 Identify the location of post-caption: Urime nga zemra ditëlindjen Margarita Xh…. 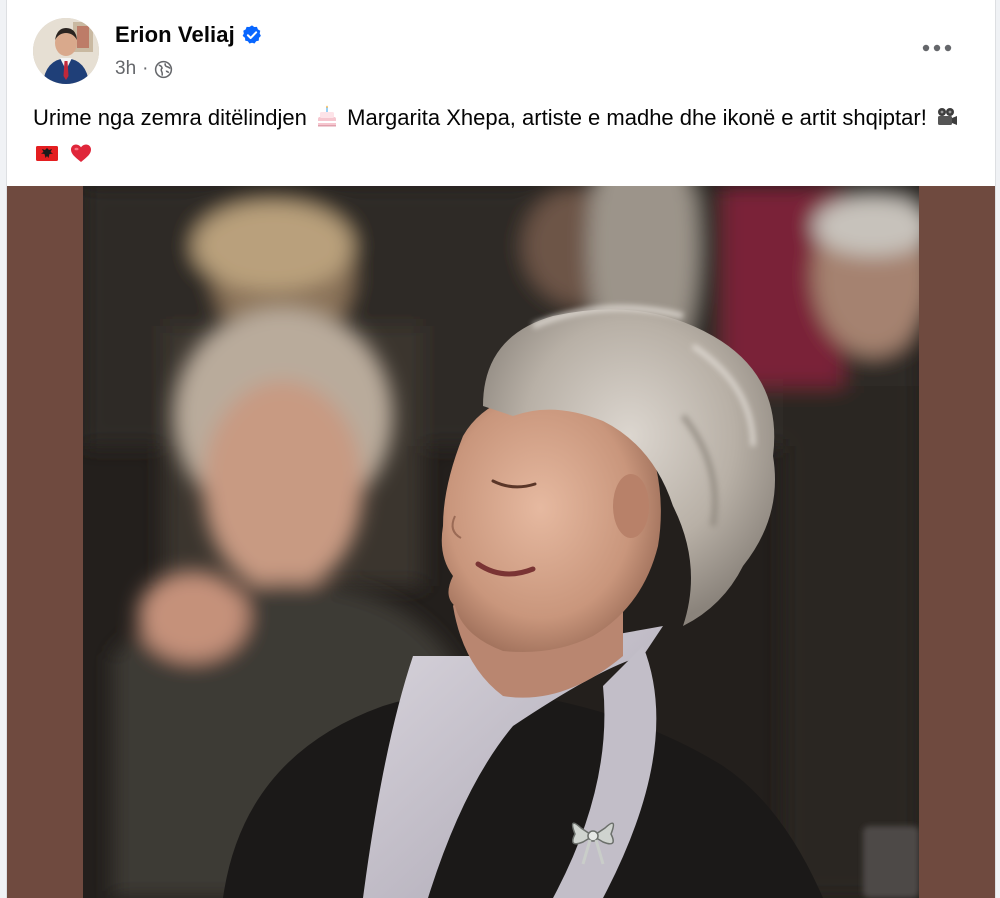
(503, 136).